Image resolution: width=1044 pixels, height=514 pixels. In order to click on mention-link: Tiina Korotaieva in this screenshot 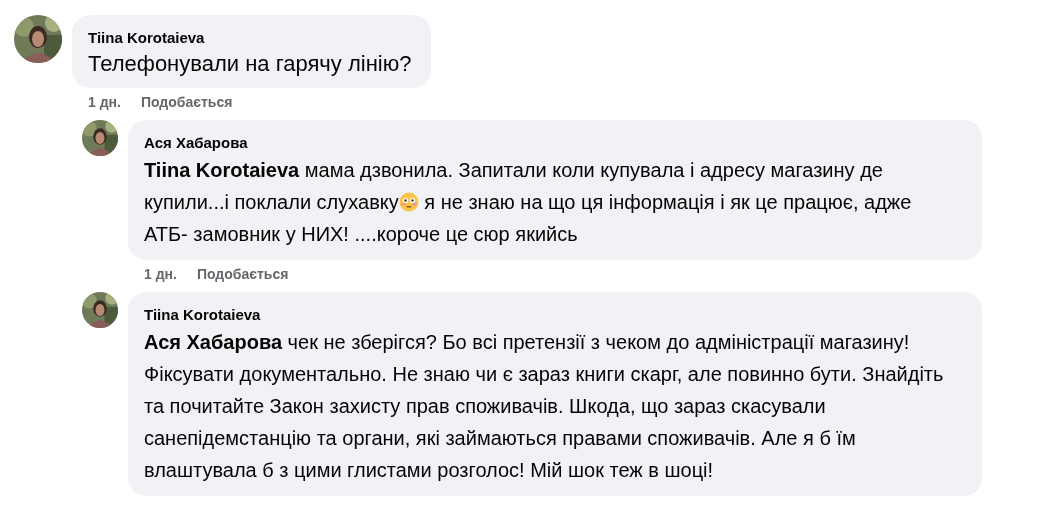, I will do `click(222, 170)`.